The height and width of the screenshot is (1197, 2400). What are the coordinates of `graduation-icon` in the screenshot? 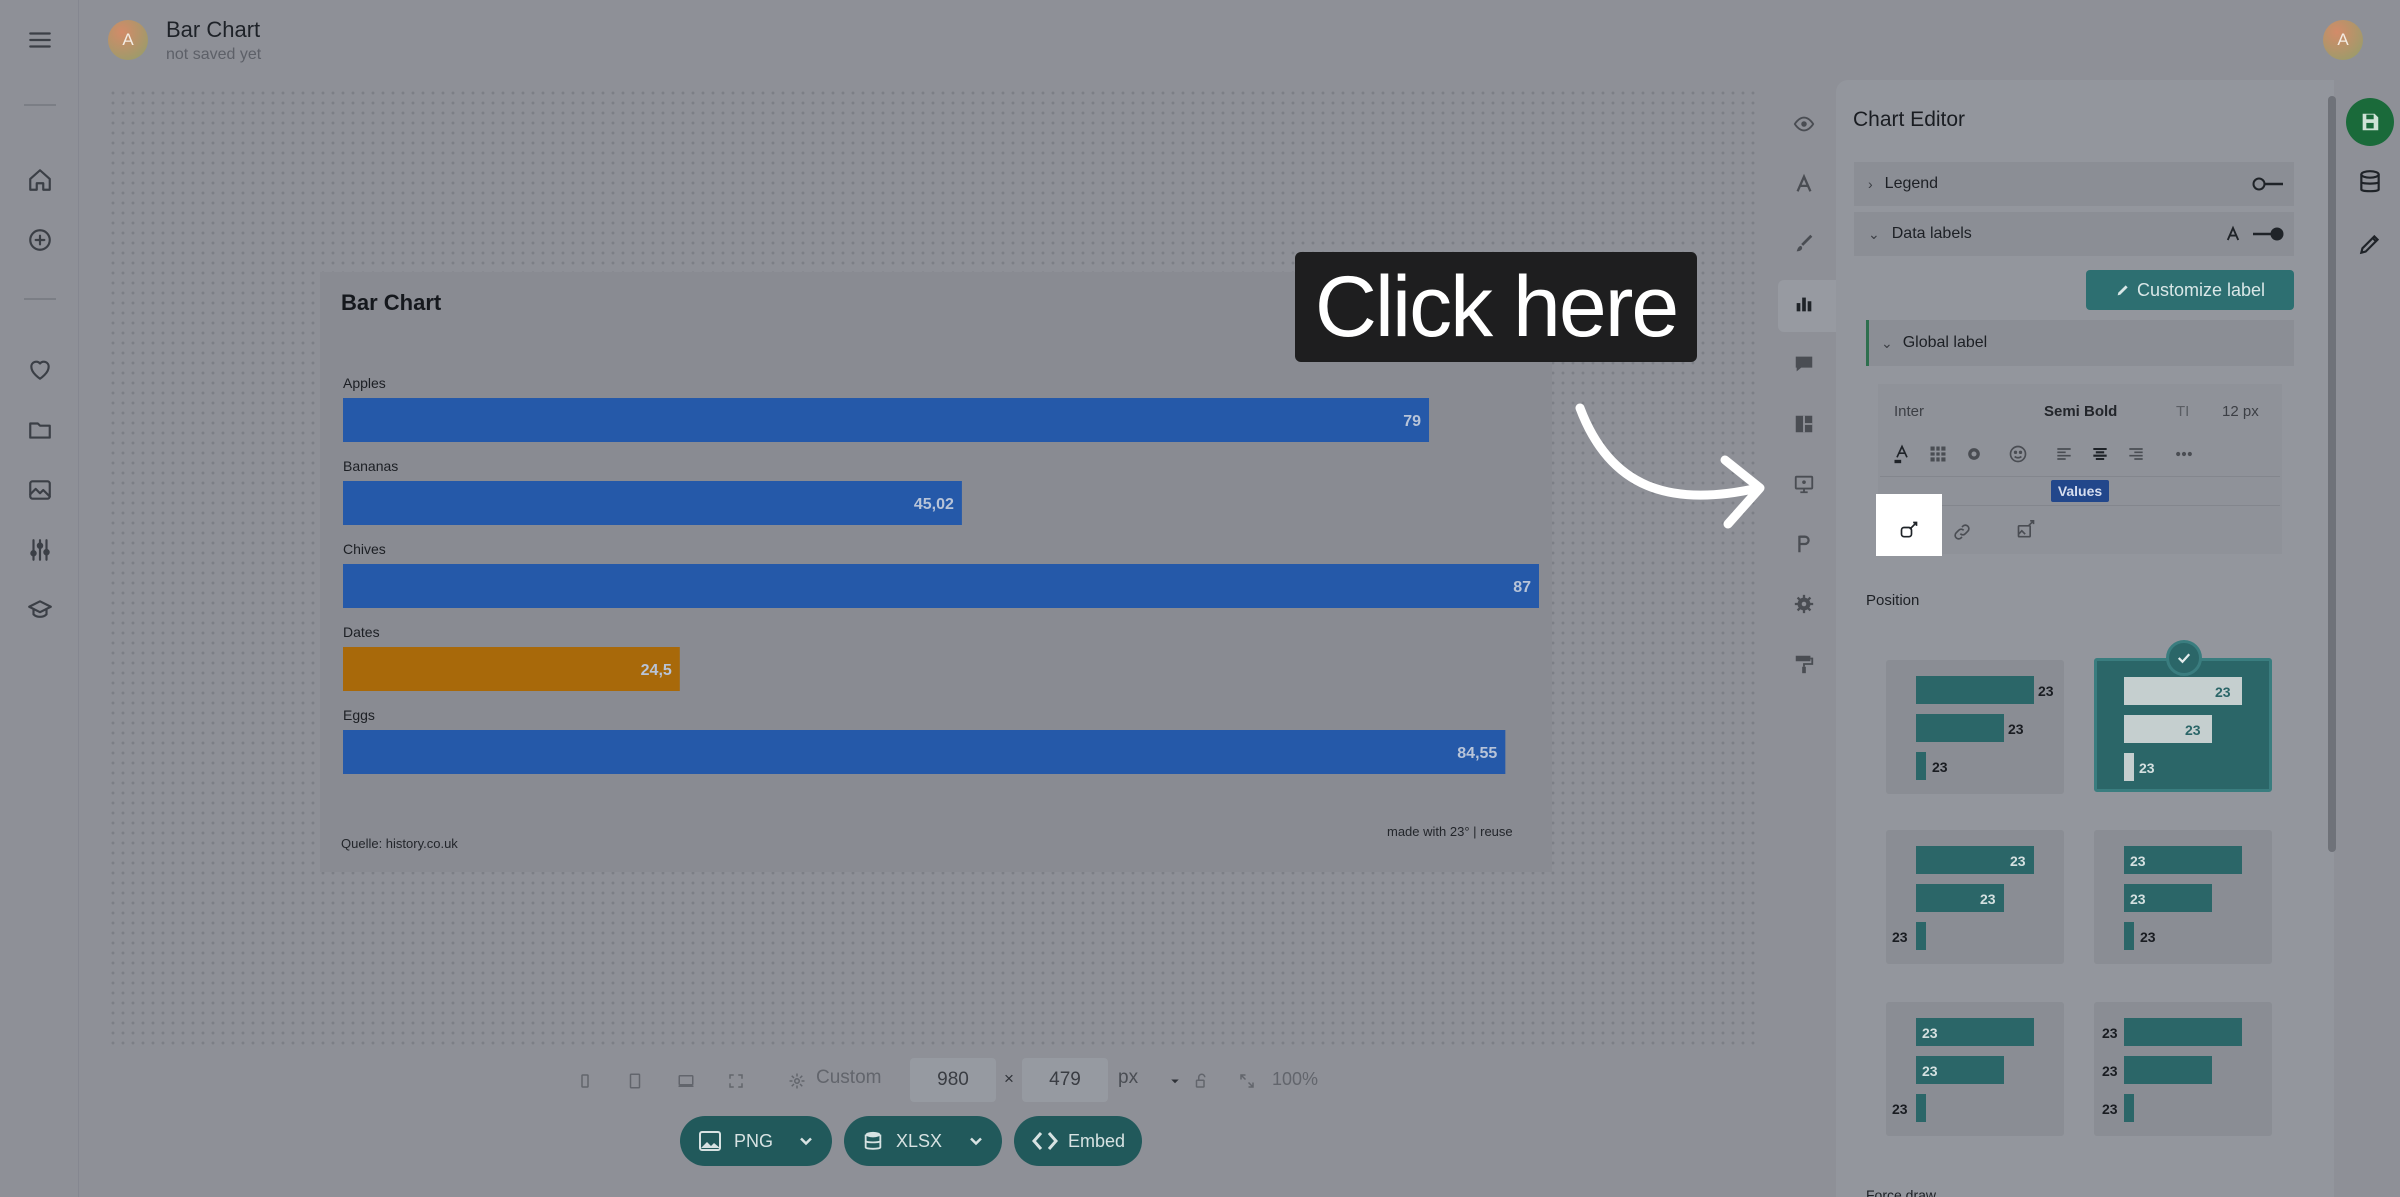 It's located at (40, 610).